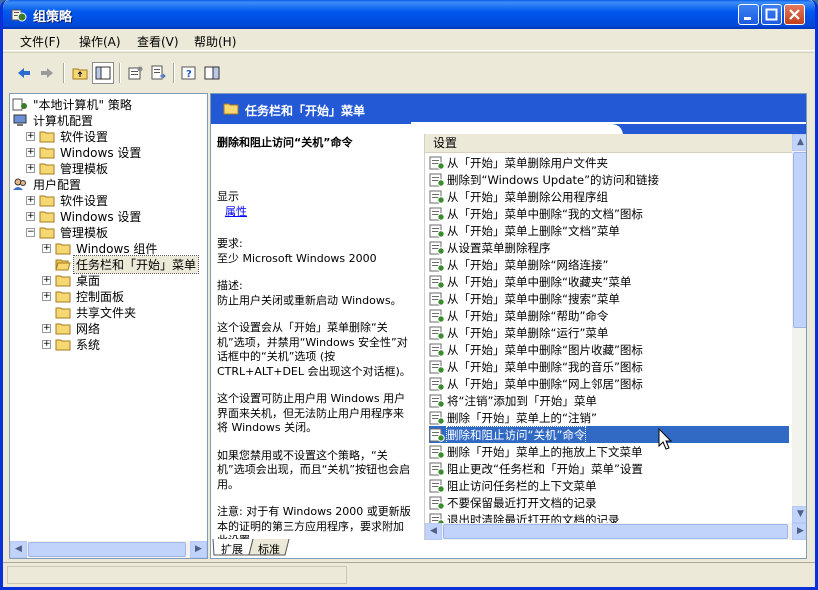  What do you see at coordinates (609, 434) in the screenshot?
I see `setting-row: 删除和阻止访问“关机”命令` at bounding box center [609, 434].